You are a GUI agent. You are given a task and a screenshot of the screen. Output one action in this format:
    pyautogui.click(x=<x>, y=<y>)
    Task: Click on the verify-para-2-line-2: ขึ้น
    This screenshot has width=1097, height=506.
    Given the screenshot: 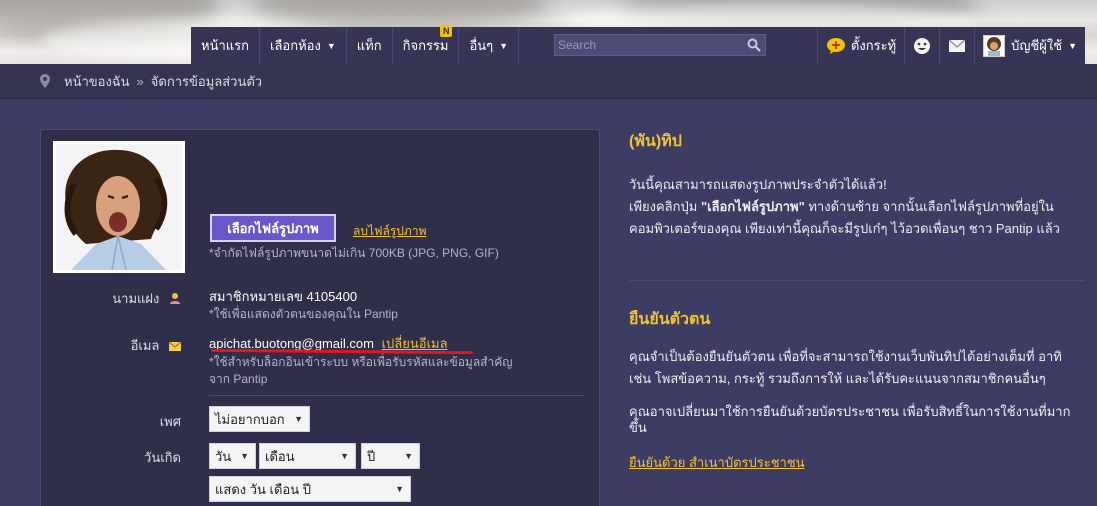 What is the action you would take?
    pyautogui.click(x=638, y=427)
    